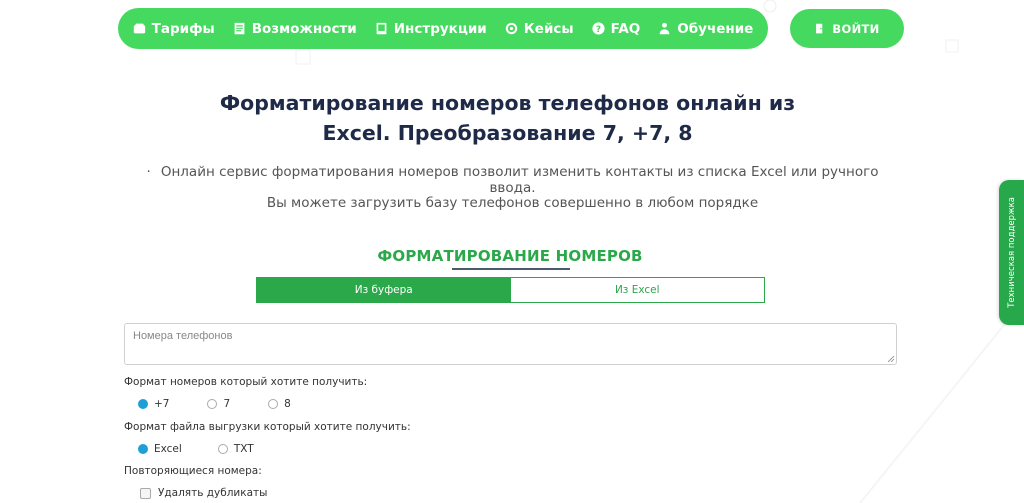 The image size is (1024, 503). What do you see at coordinates (548, 28) in the screenshot?
I see `nav-item-label: Кейсы` at bounding box center [548, 28].